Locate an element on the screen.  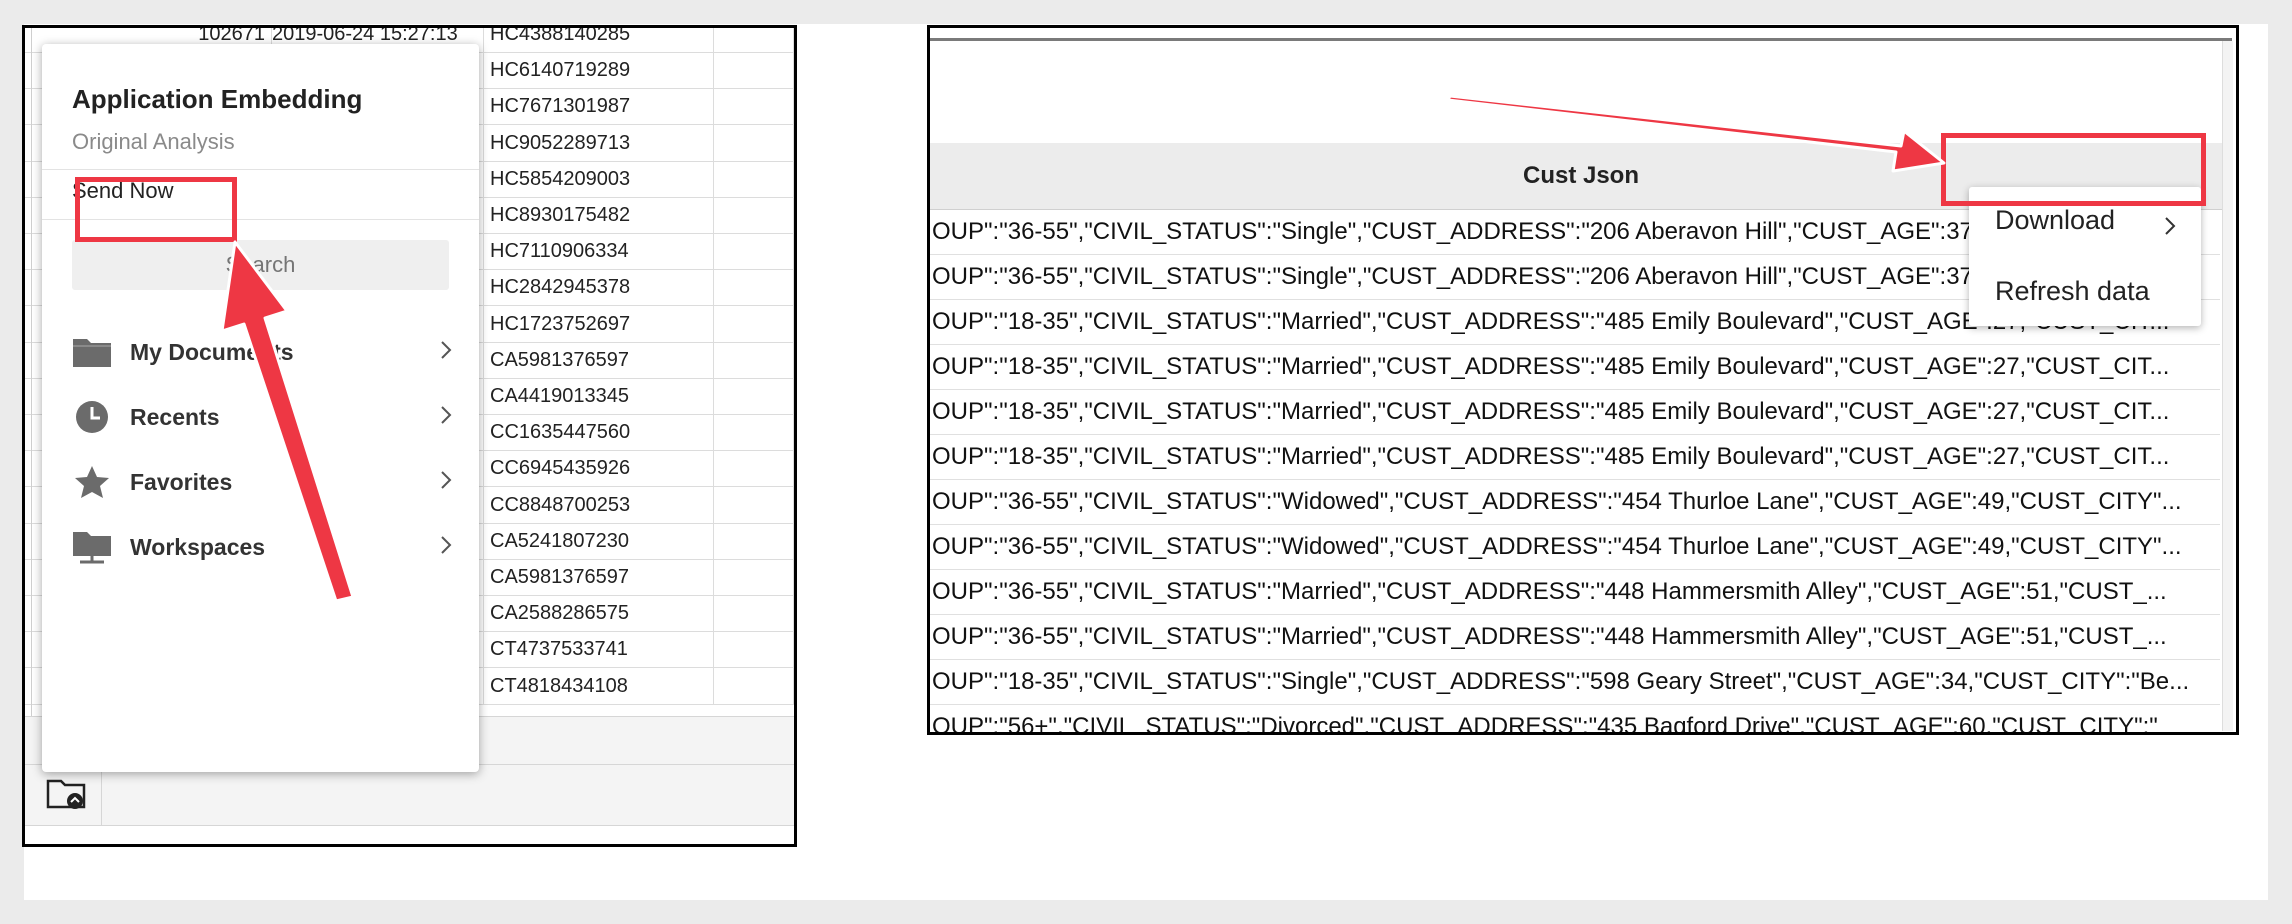
send-now-highlight is located at coordinates (156, 209).